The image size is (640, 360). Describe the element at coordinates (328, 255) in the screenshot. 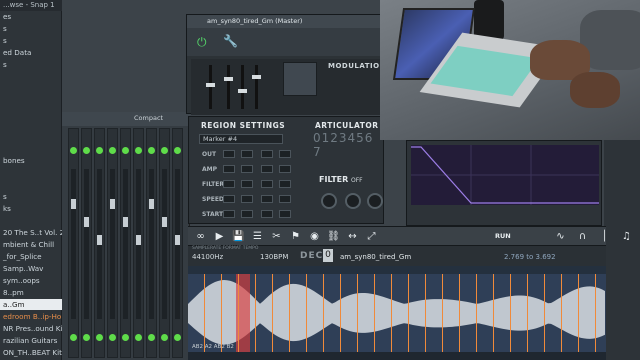

I see `deck-number: 0` at that location.